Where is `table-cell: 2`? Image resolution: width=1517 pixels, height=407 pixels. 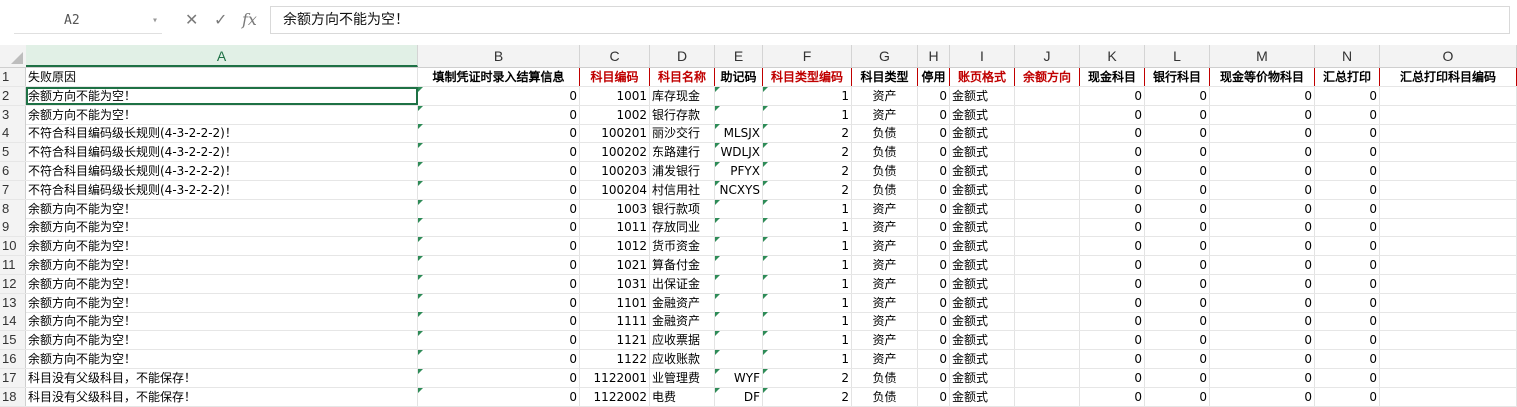 table-cell: 2 is located at coordinates (807, 189).